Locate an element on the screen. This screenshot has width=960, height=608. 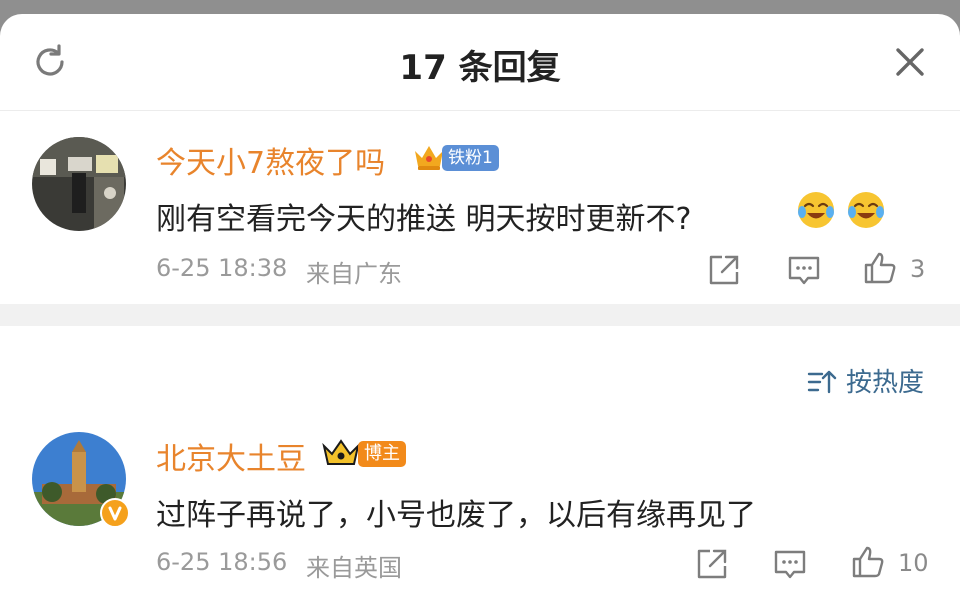
comment-date: 6-25 18:56 is located at coordinates (222, 562).